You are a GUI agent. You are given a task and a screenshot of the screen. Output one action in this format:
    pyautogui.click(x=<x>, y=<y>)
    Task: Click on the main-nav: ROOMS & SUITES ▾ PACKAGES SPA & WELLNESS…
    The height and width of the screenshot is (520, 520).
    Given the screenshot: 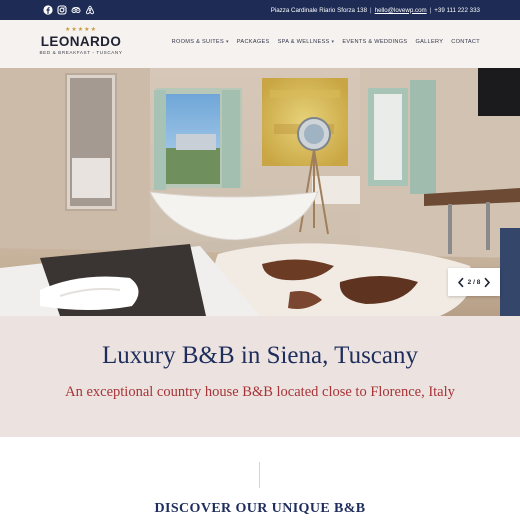 What is the action you would take?
    pyautogui.click(x=326, y=42)
    